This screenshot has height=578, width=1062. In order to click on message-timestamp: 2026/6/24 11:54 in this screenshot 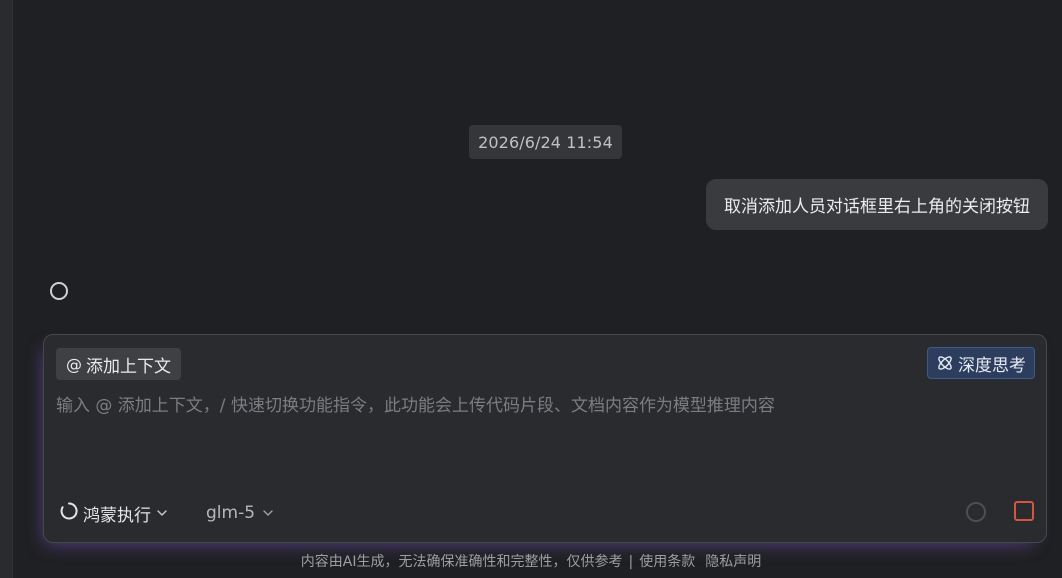, I will do `click(545, 142)`.